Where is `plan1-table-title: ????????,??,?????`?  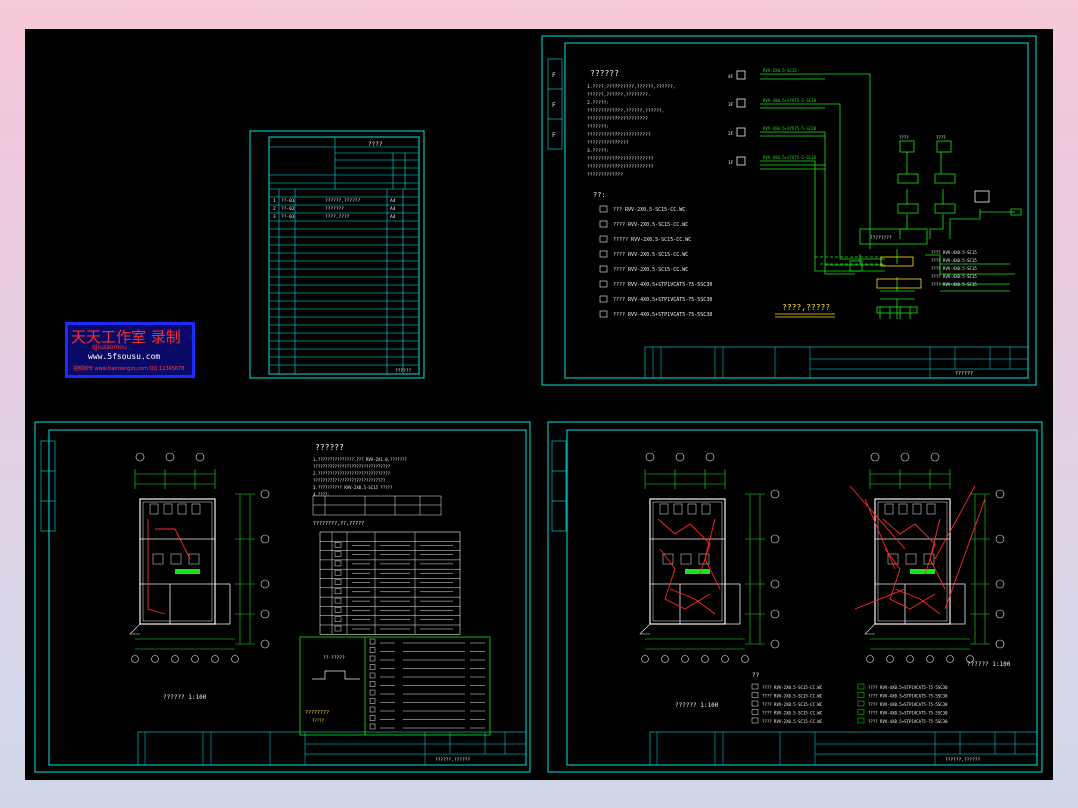 plan1-table-title: ????????,??,????? is located at coordinates (338, 524).